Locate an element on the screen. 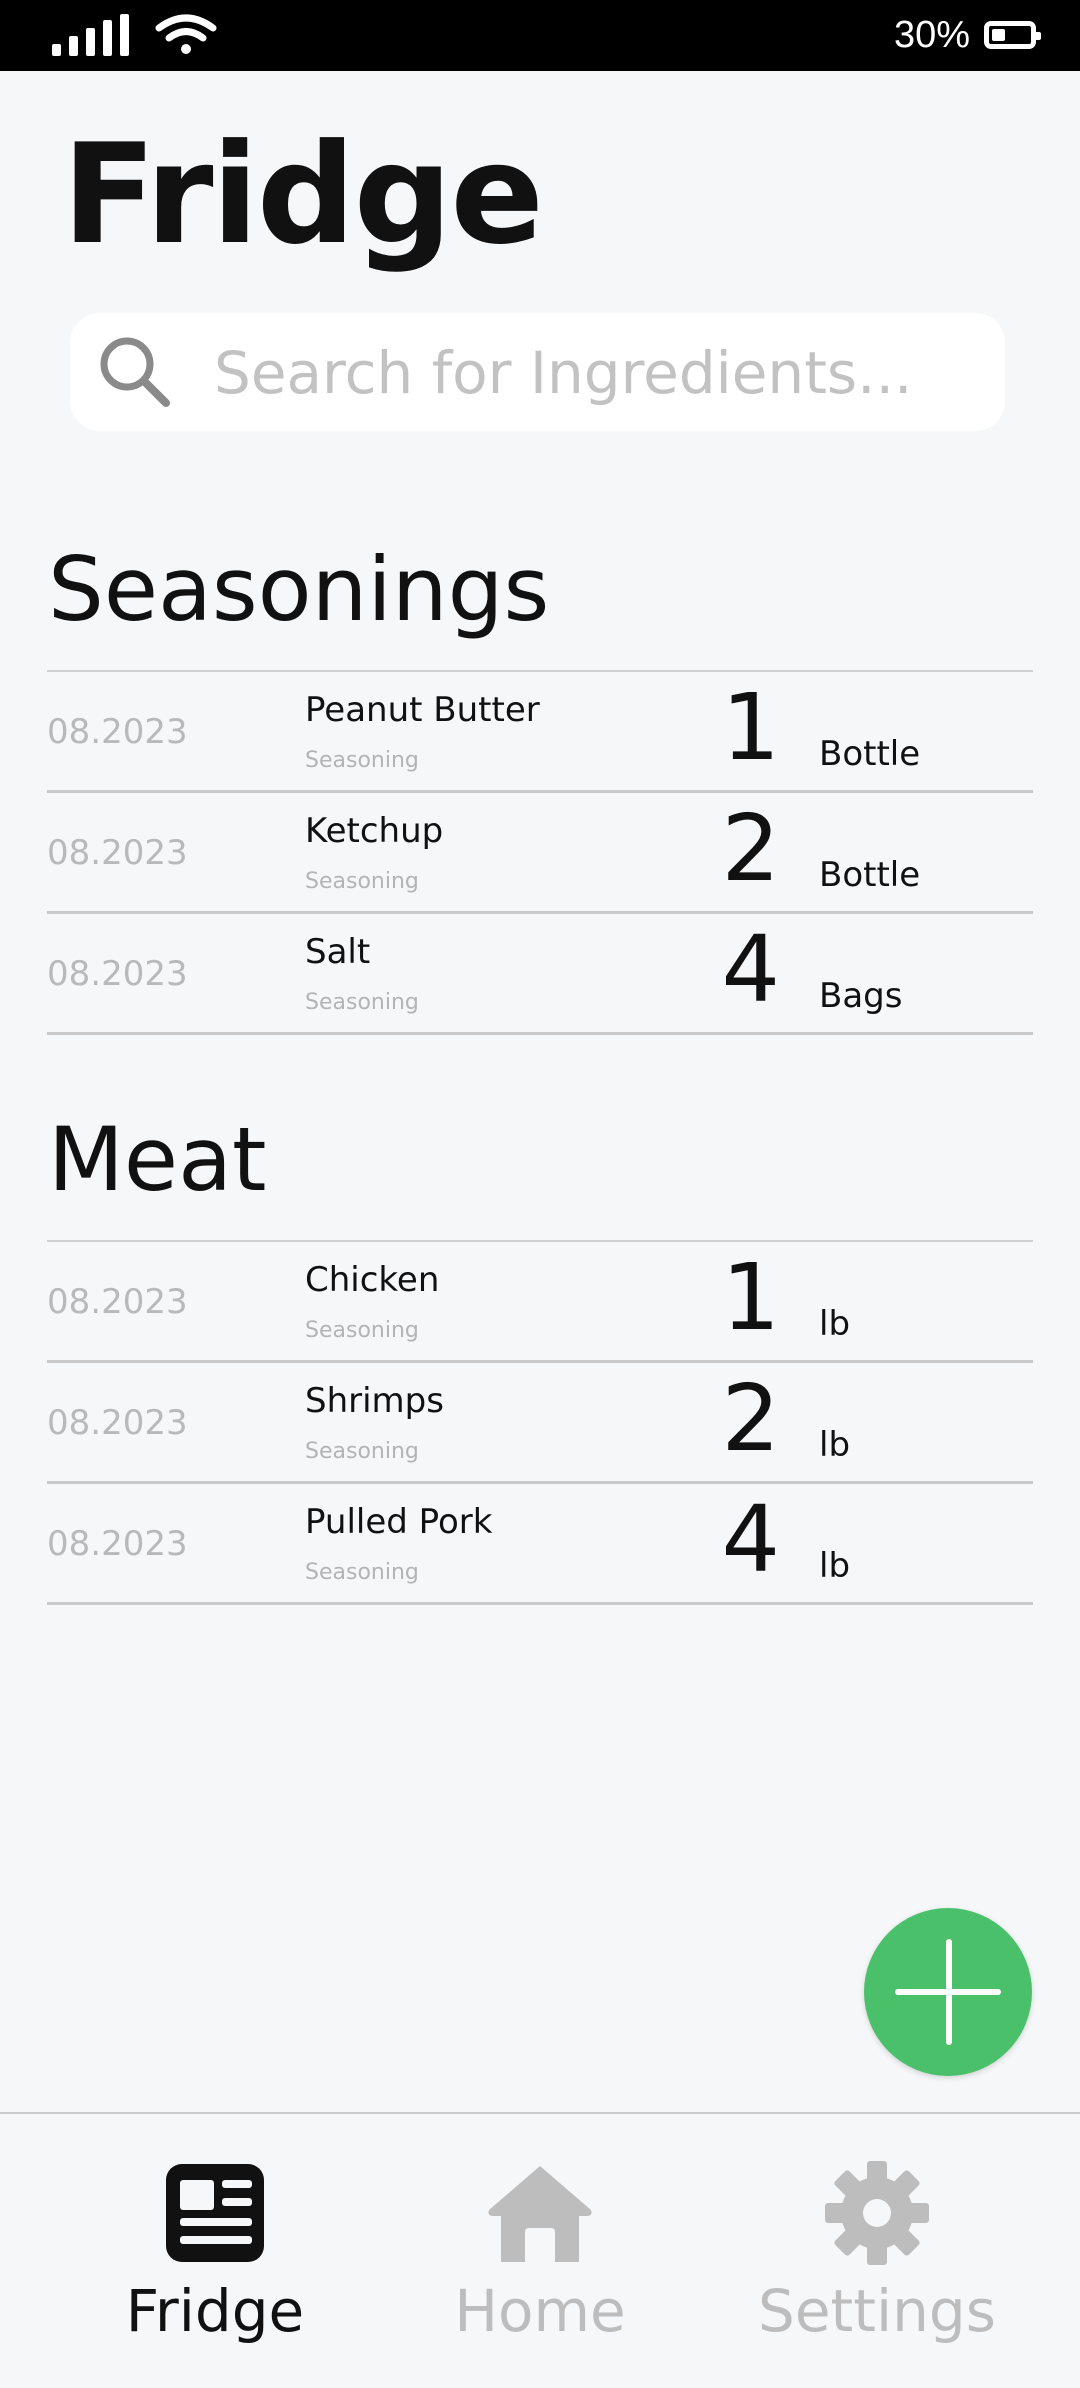  tab-fridge-label: Fridge is located at coordinates (215, 2311).